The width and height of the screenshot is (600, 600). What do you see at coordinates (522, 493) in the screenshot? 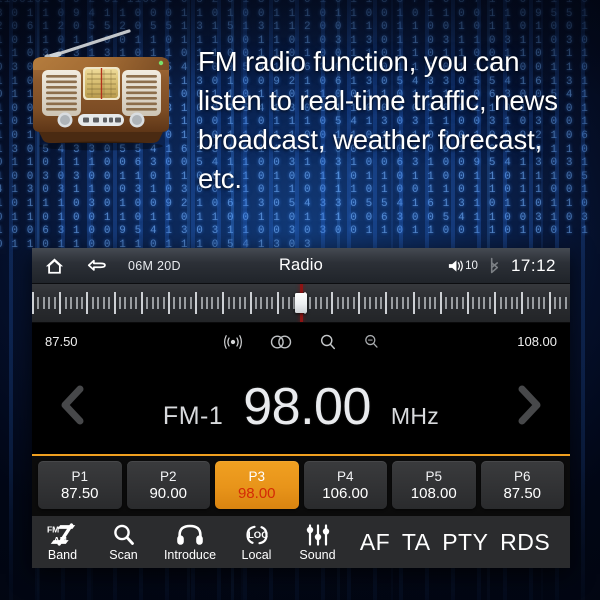
I see `preset-frequency: 87.50` at bounding box center [522, 493].